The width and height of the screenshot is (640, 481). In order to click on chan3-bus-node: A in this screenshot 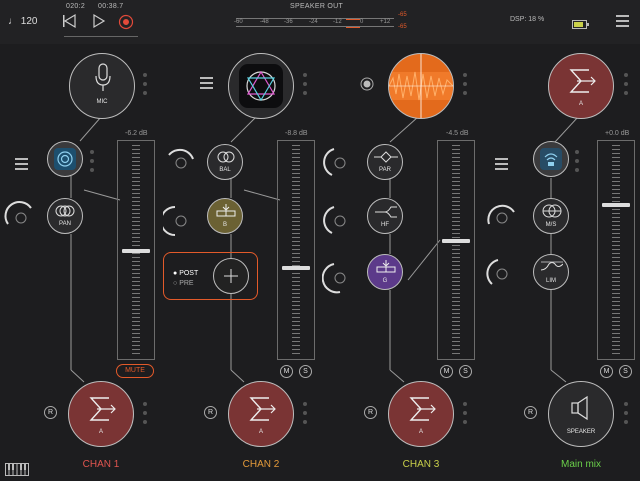, I will do `click(421, 414)`.